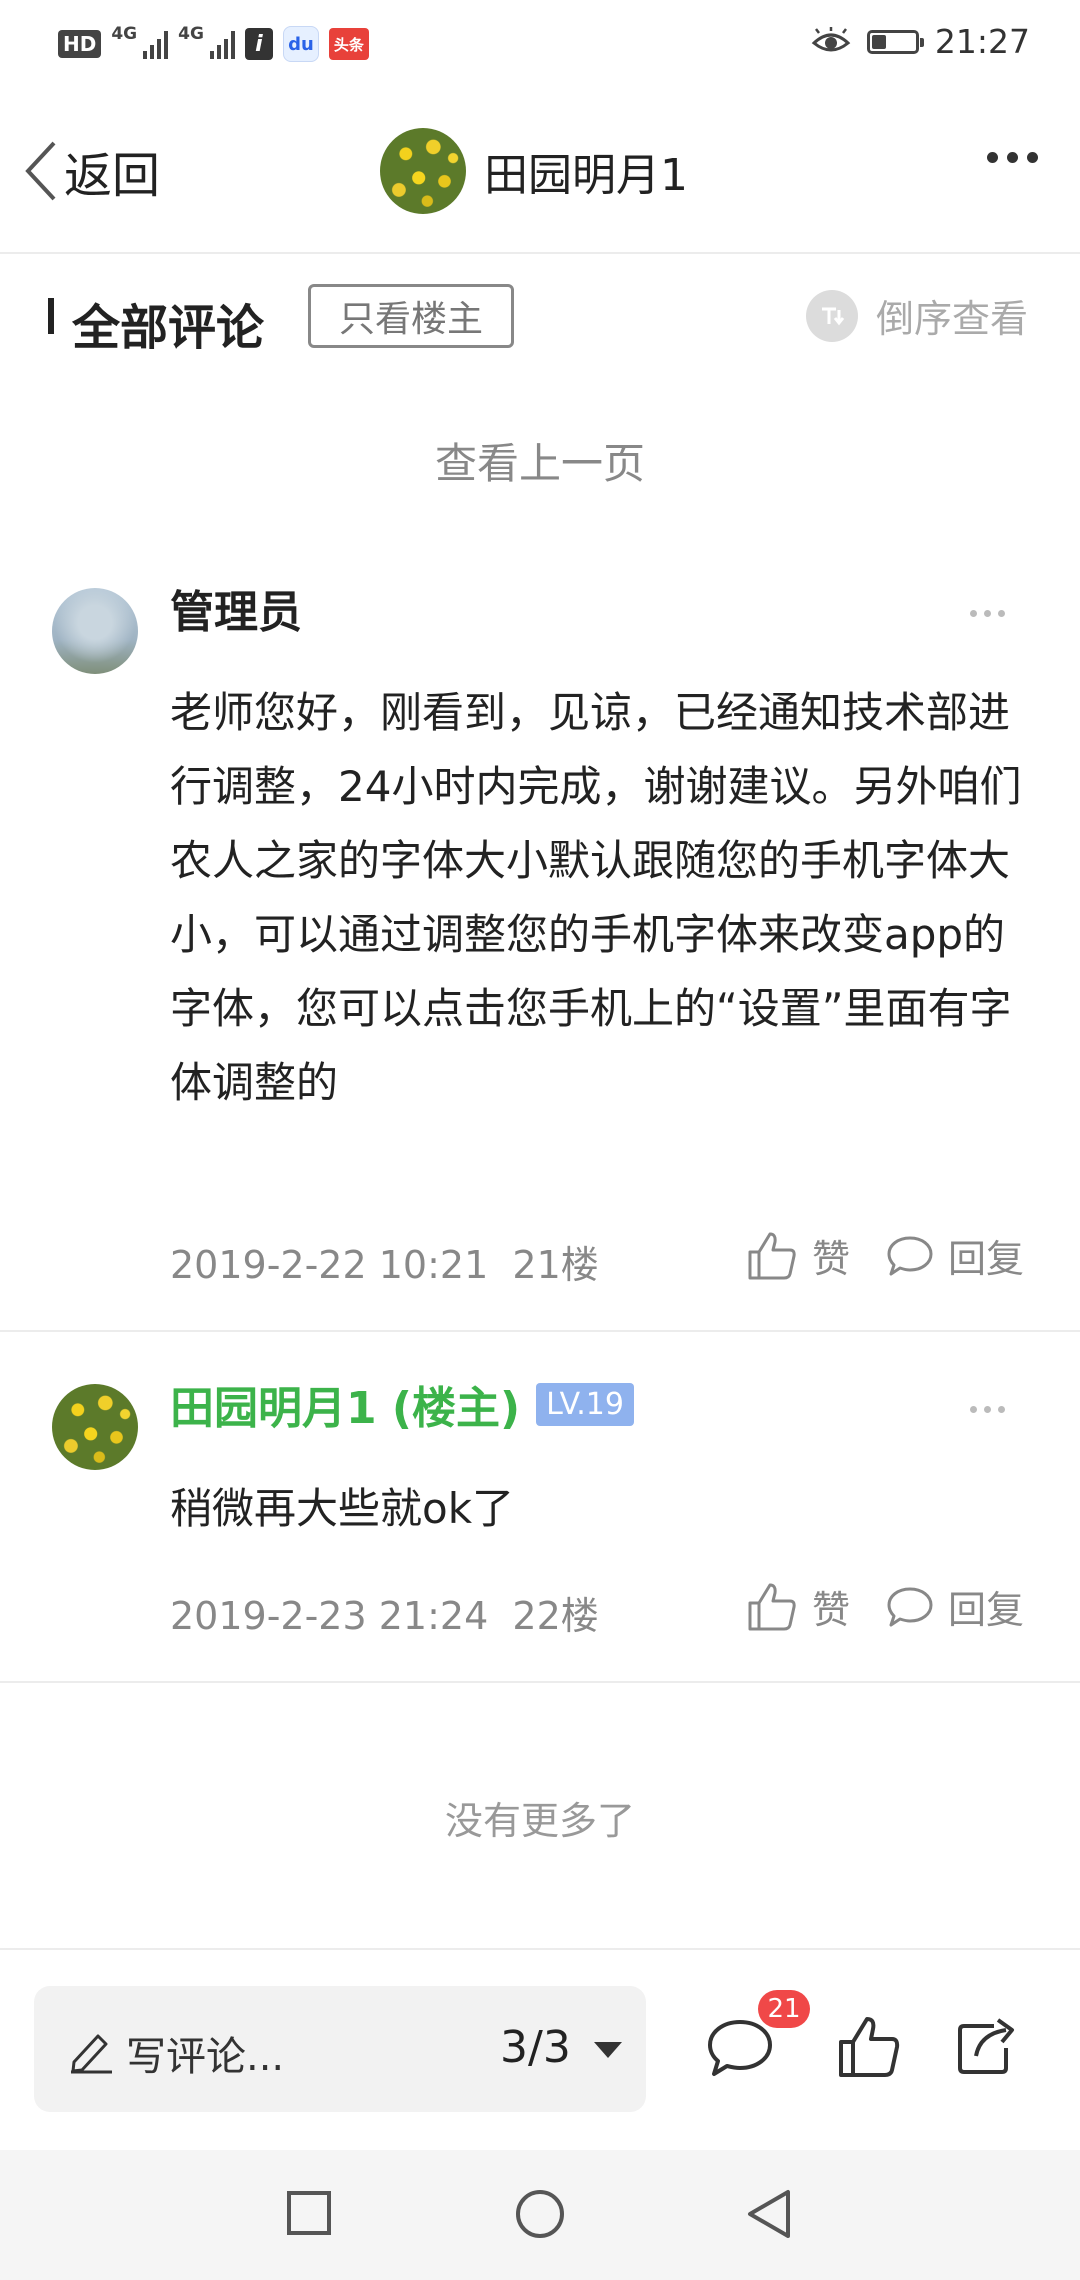 The width and height of the screenshot is (1080, 2280). What do you see at coordinates (951, 319) in the screenshot?
I see `reverse-order-label: 倒序查看` at bounding box center [951, 319].